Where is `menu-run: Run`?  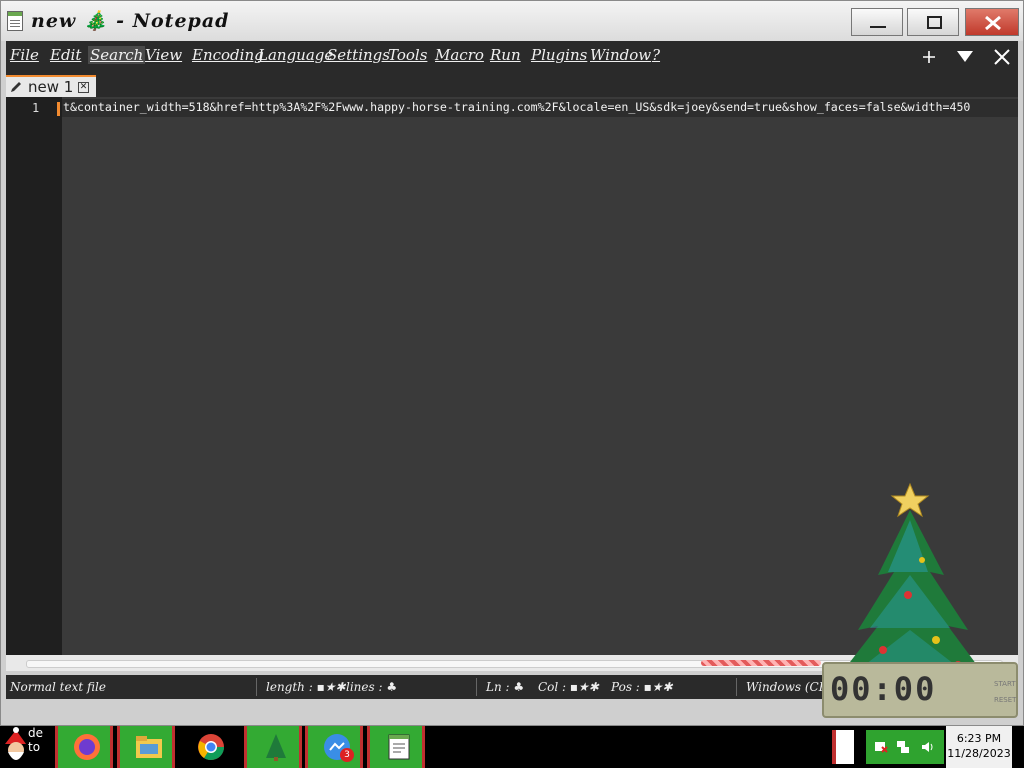 menu-run: Run is located at coordinates (505, 55).